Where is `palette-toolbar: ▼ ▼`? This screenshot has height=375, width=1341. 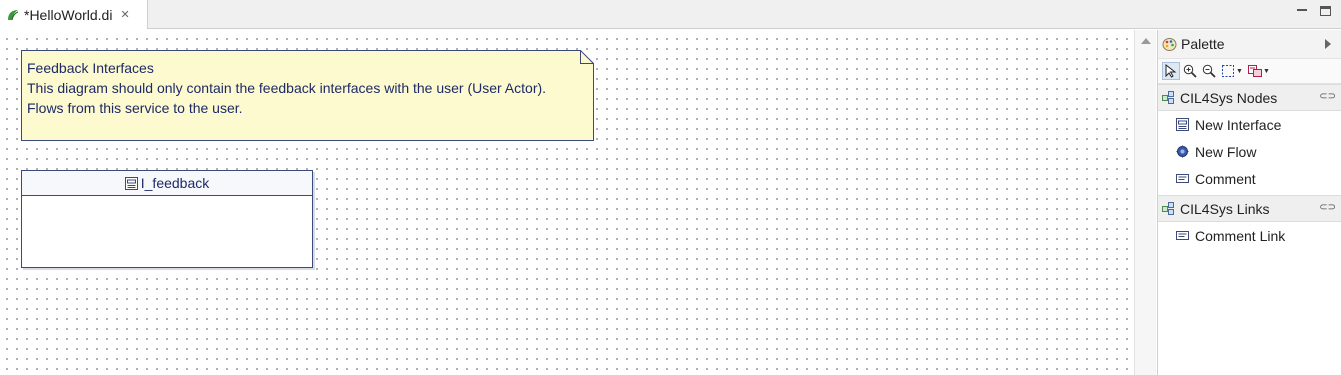 palette-toolbar: ▼ ▼ is located at coordinates (1249, 71).